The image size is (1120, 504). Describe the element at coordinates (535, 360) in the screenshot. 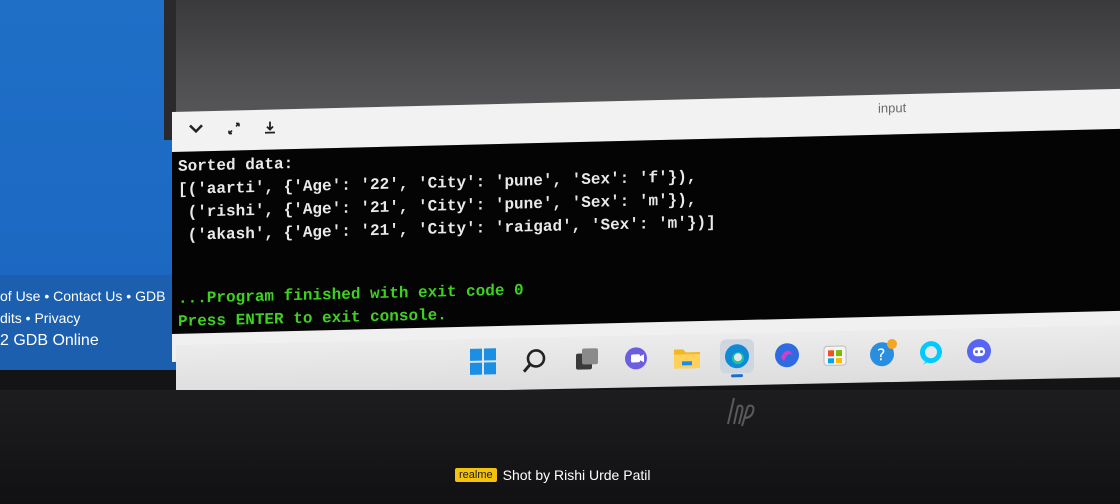

I see `search-icon` at that location.